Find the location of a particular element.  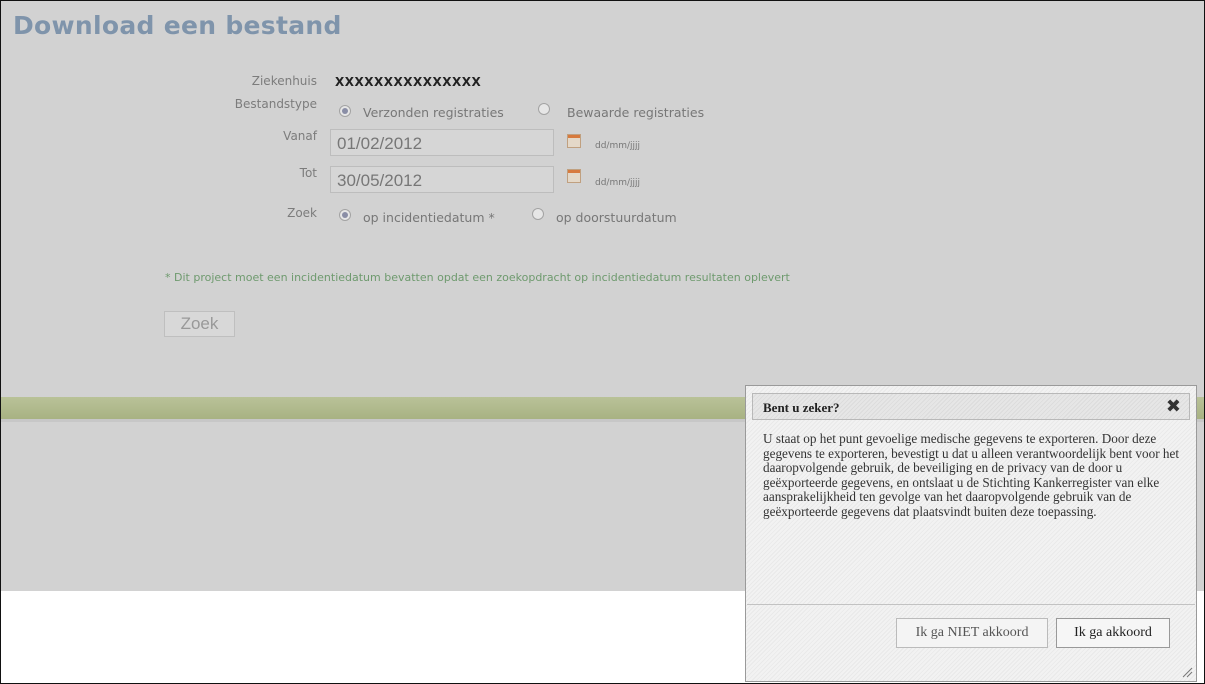

label-vanaf: Vanaf is located at coordinates (300, 136).